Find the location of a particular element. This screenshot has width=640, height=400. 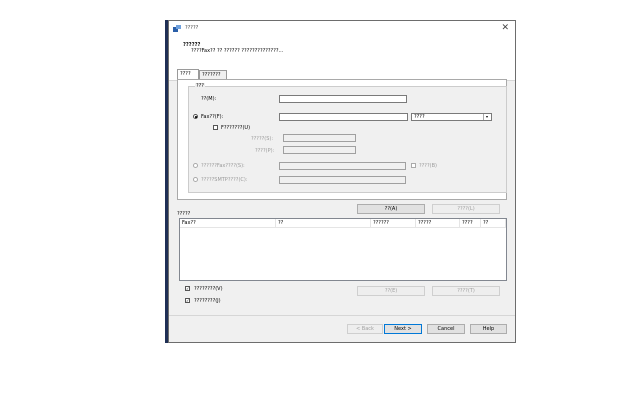

column-header-label: ???? is located at coordinates (467, 223).